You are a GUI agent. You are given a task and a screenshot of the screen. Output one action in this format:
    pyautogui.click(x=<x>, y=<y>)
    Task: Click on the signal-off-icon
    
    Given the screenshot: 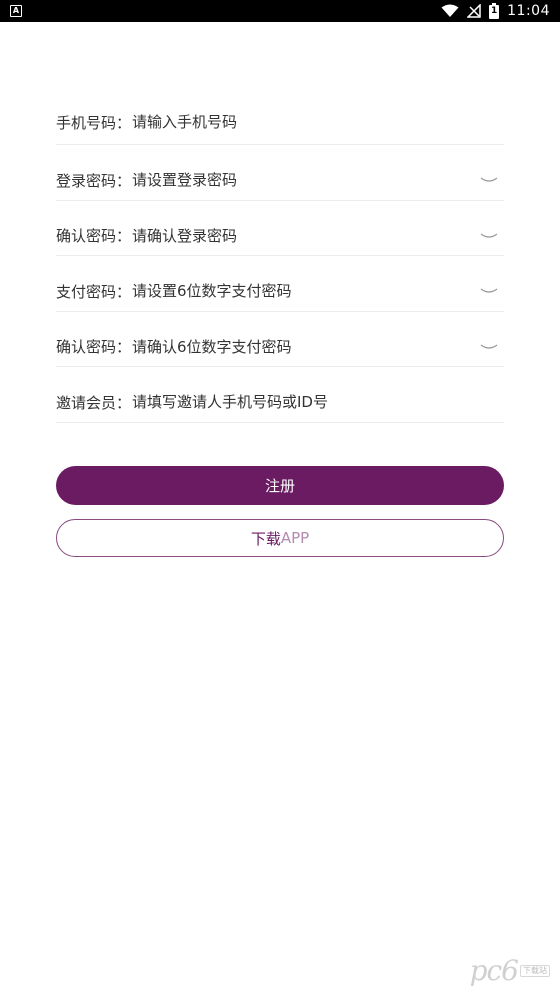 What is the action you would take?
    pyautogui.click(x=474, y=11)
    